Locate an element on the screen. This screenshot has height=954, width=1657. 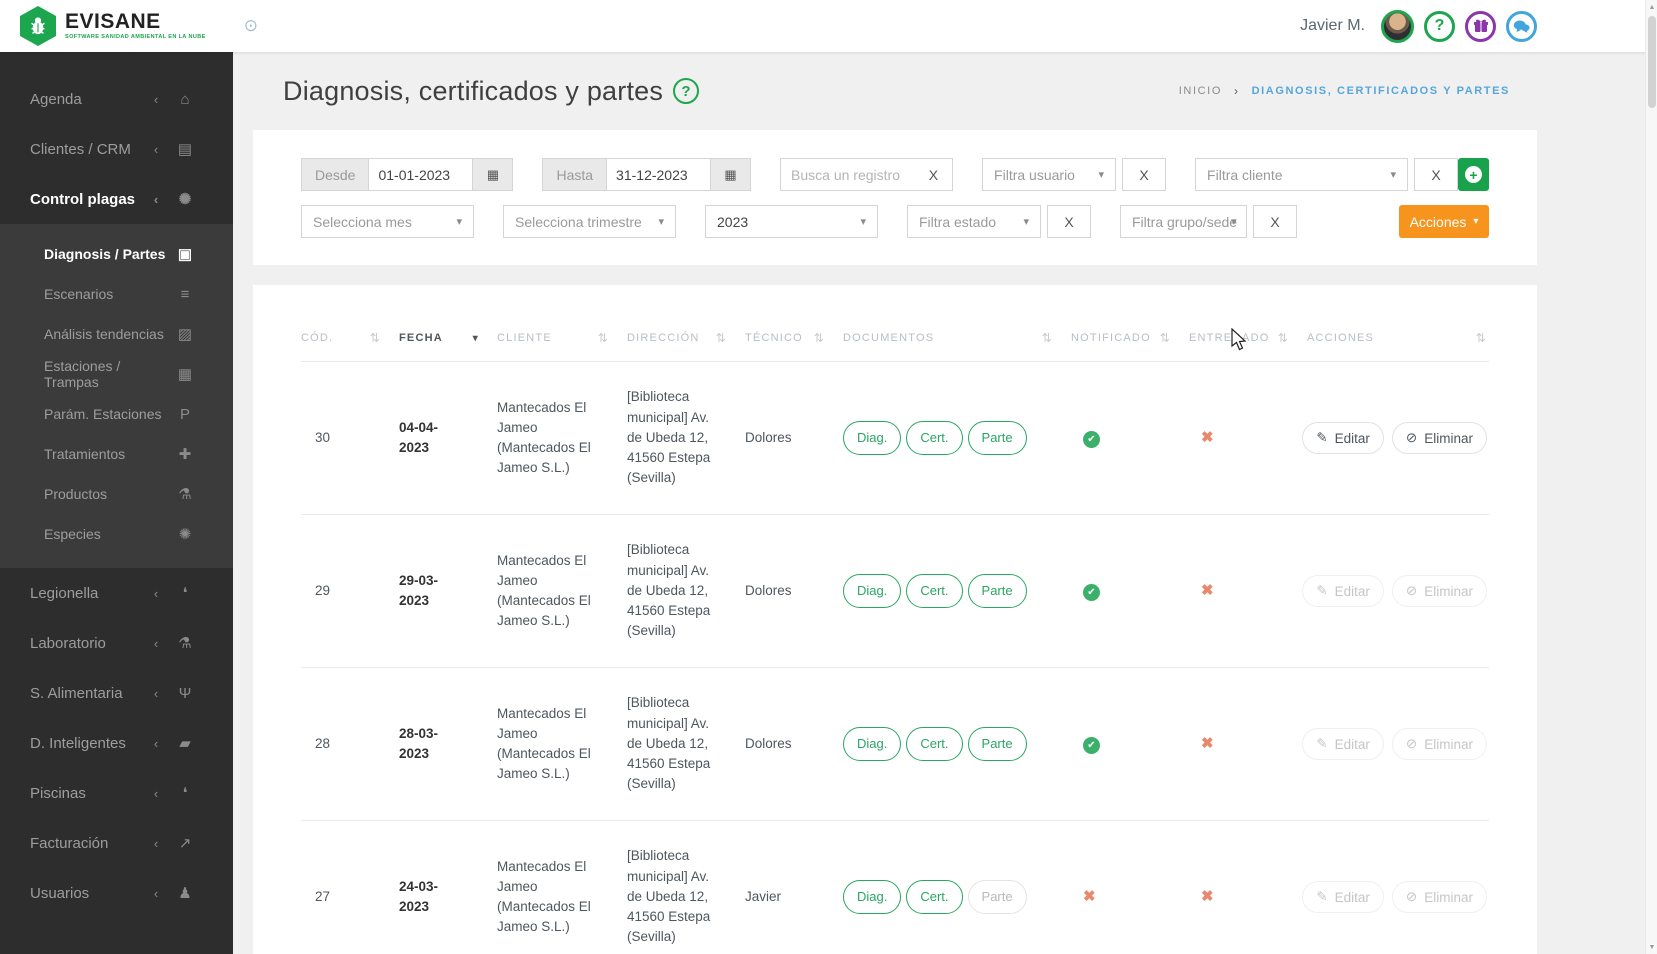
column-header-entregado: ENTREGADO ⇅ is located at coordinates (1239, 338).